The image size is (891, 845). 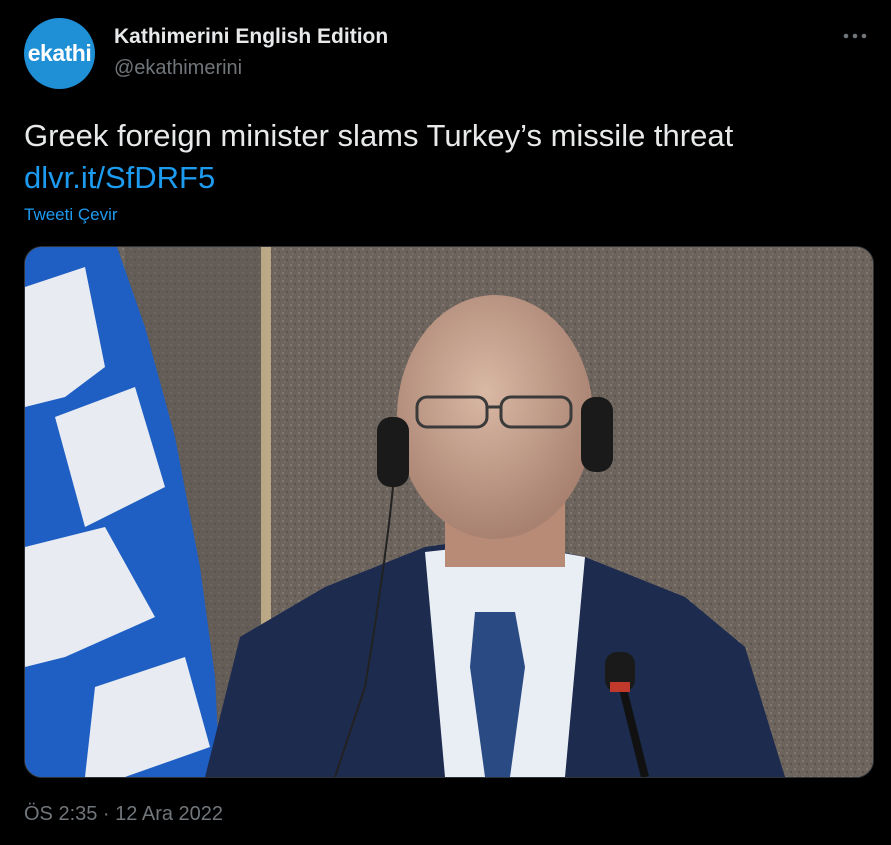 I want to click on more-horizontal-icon, so click(x=855, y=36).